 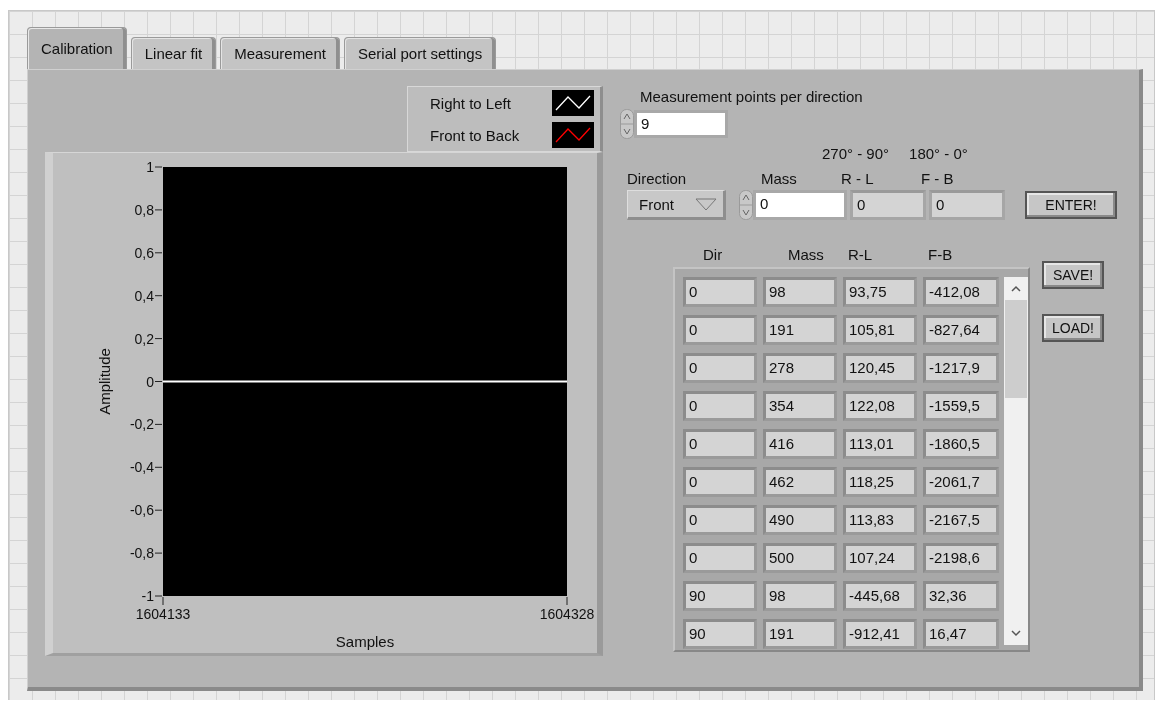 I want to click on y-tick-label: -1, so click(x=147, y=596).